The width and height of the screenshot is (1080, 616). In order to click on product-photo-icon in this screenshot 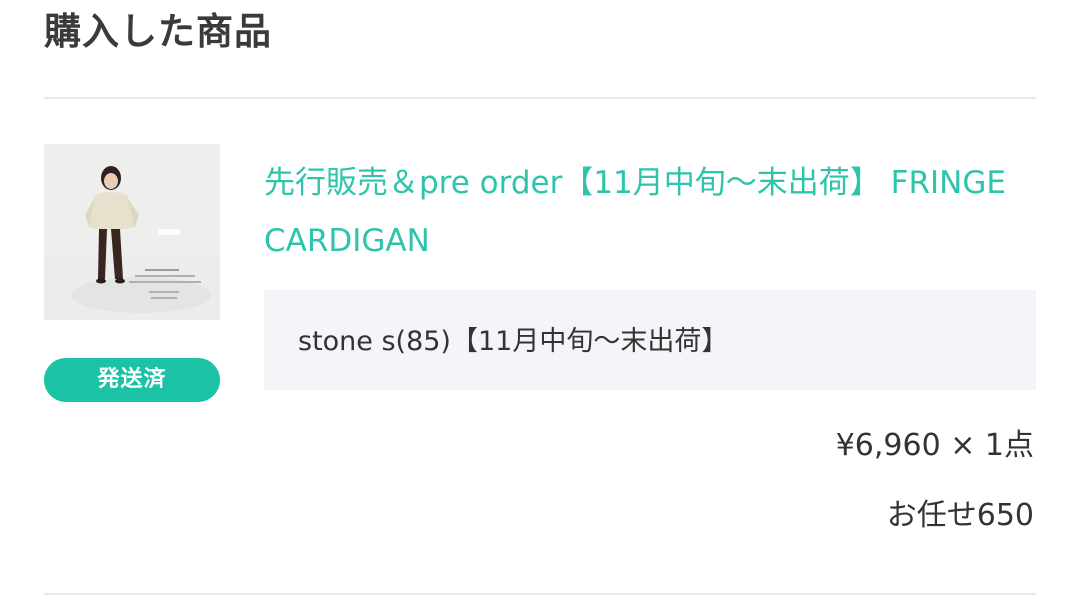, I will do `click(132, 232)`.